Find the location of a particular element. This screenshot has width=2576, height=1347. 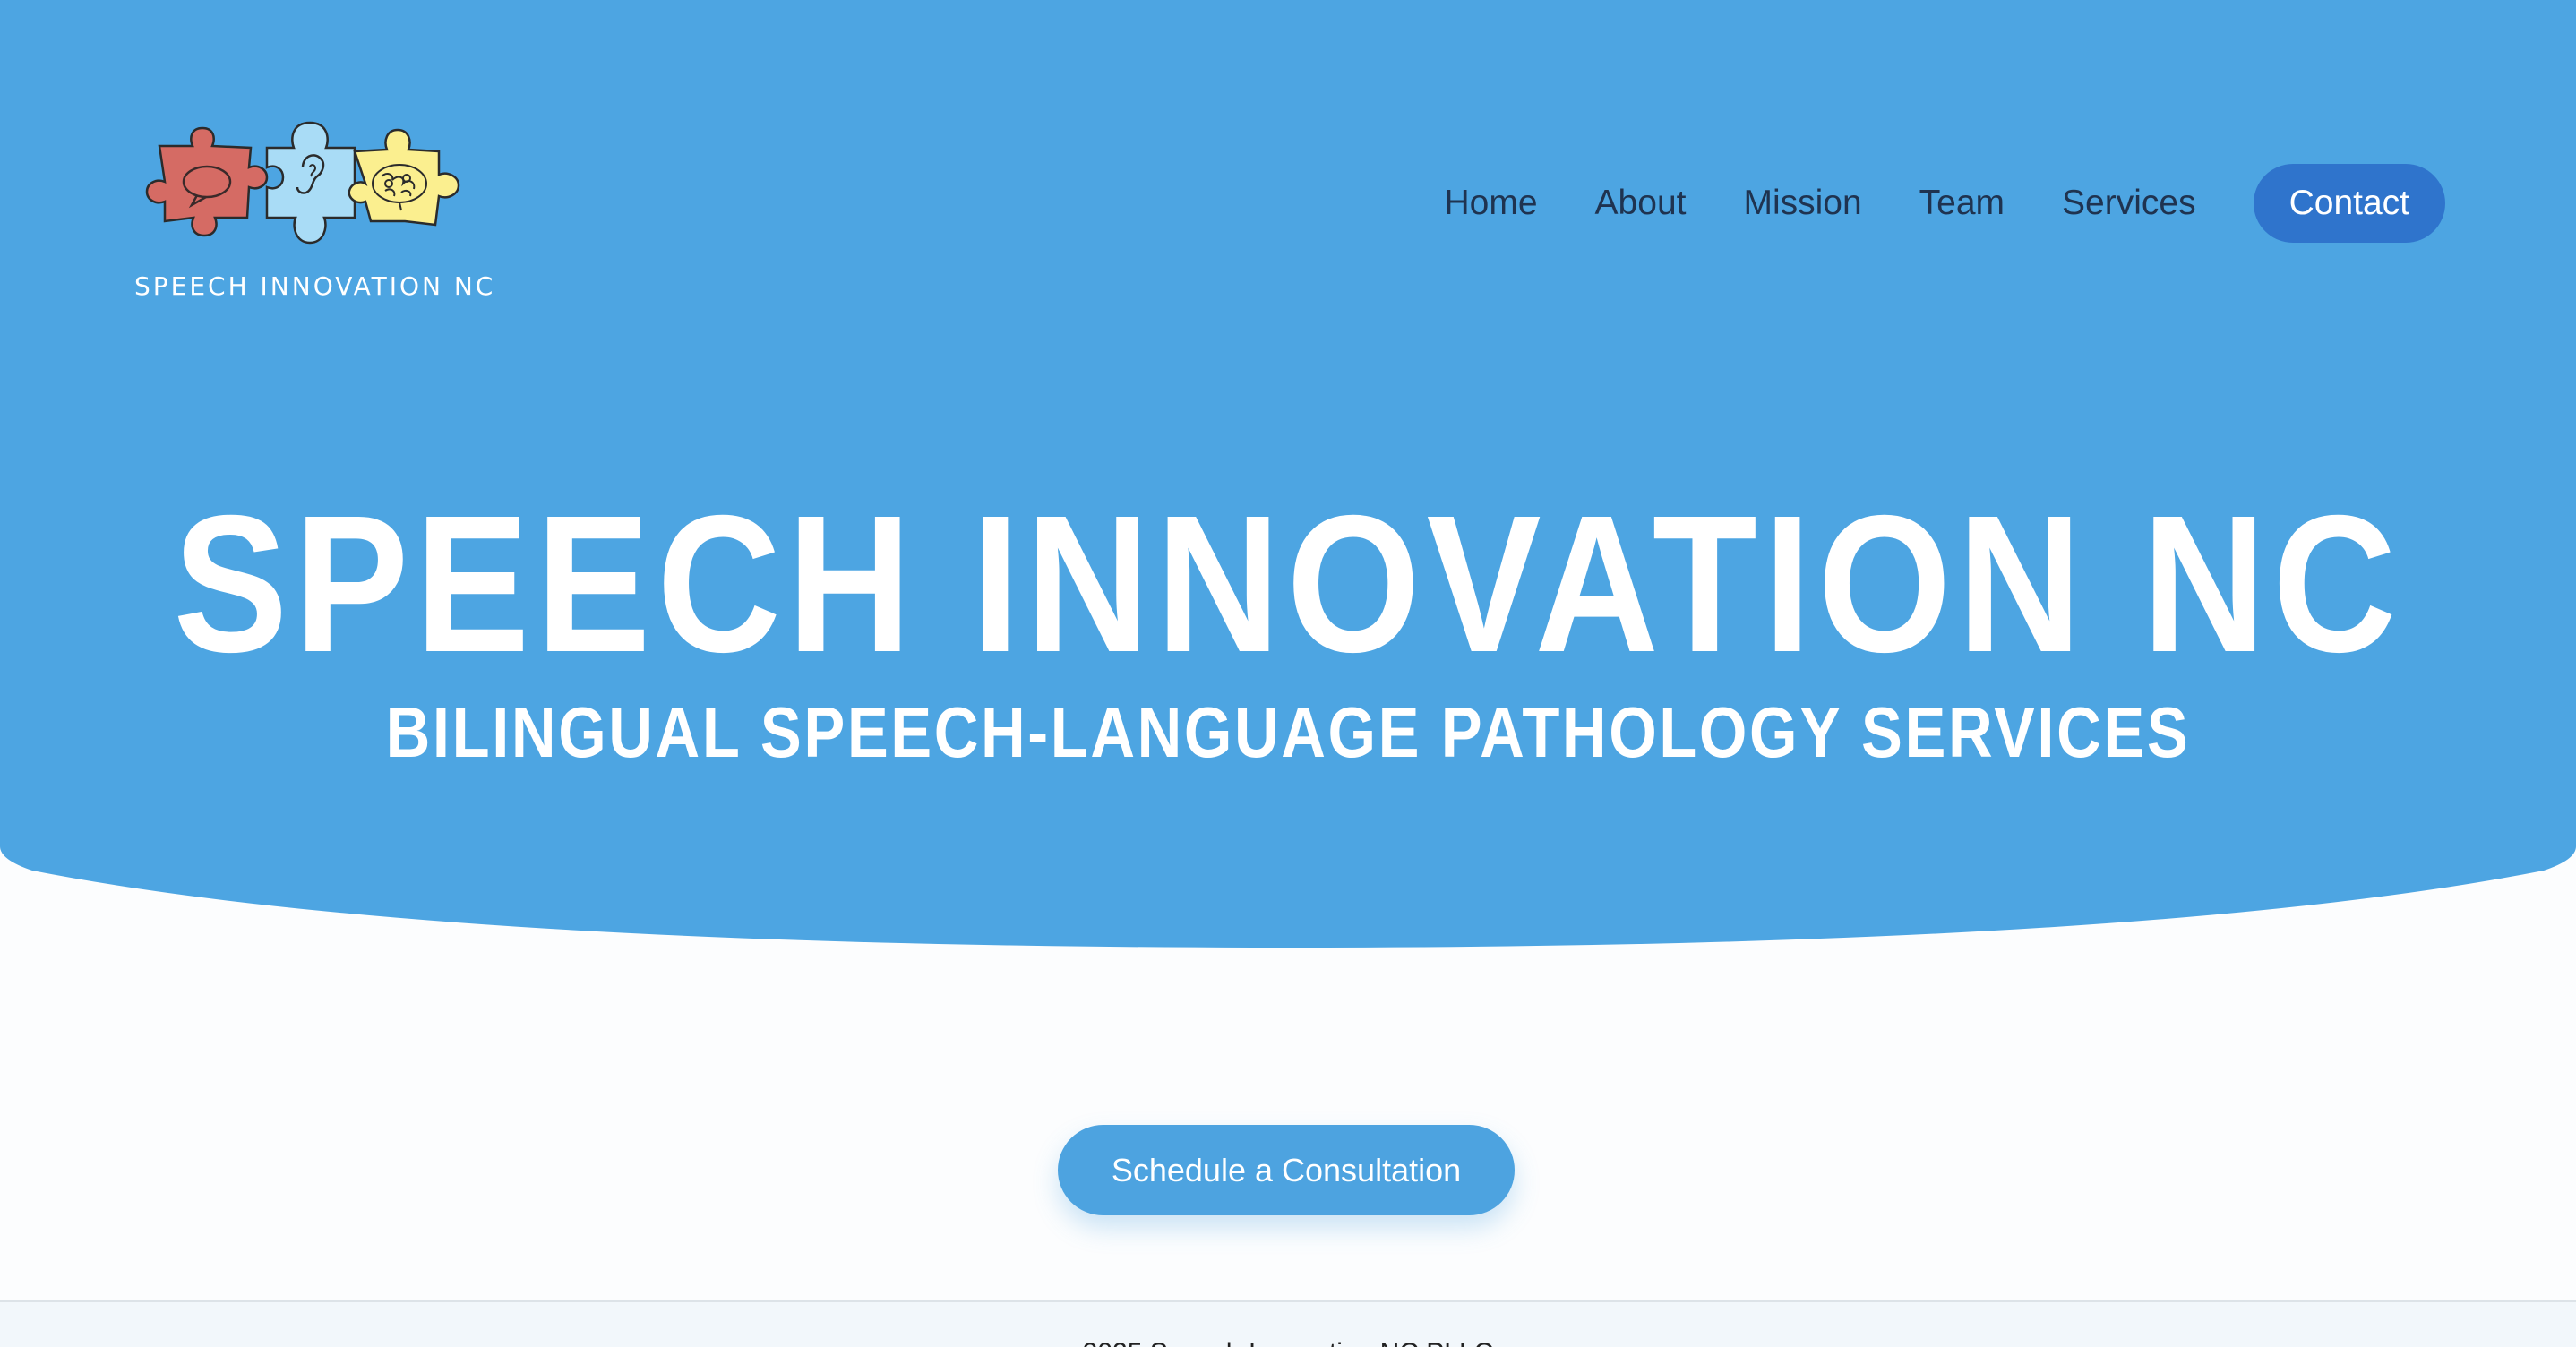

footer: 2025 Speech Innovation NC PLLC is located at coordinates (1288, 1324).